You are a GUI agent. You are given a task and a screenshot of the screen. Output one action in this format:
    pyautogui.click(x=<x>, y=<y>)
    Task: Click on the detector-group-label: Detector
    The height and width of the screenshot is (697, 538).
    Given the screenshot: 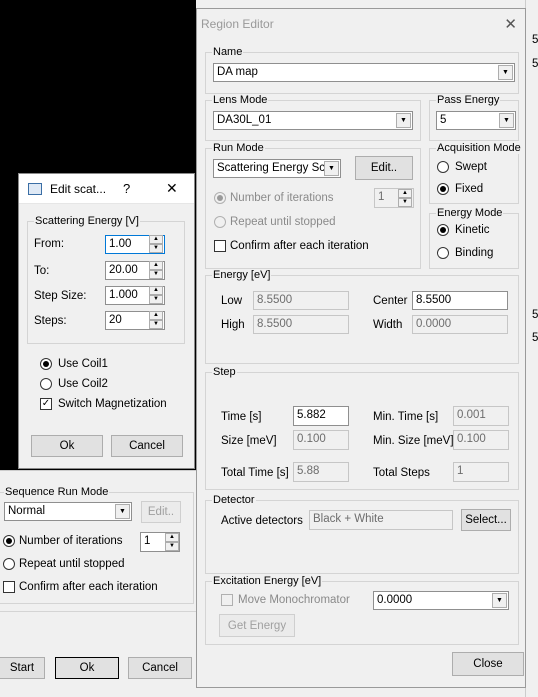 What is the action you would take?
    pyautogui.click(x=234, y=500)
    